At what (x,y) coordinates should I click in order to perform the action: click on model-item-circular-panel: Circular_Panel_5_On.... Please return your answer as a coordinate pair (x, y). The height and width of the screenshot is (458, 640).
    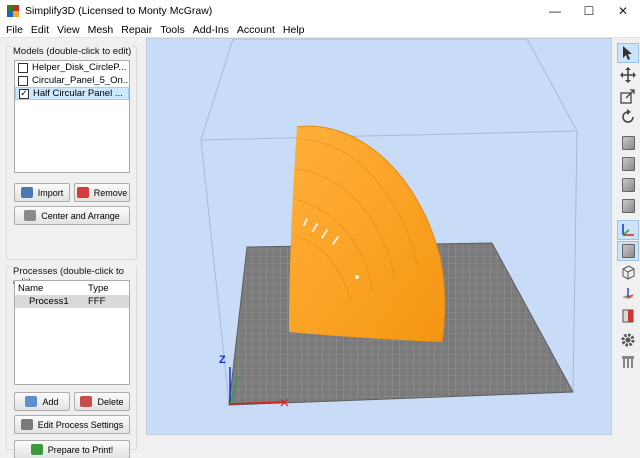
    Looking at the image, I should click on (72, 80).